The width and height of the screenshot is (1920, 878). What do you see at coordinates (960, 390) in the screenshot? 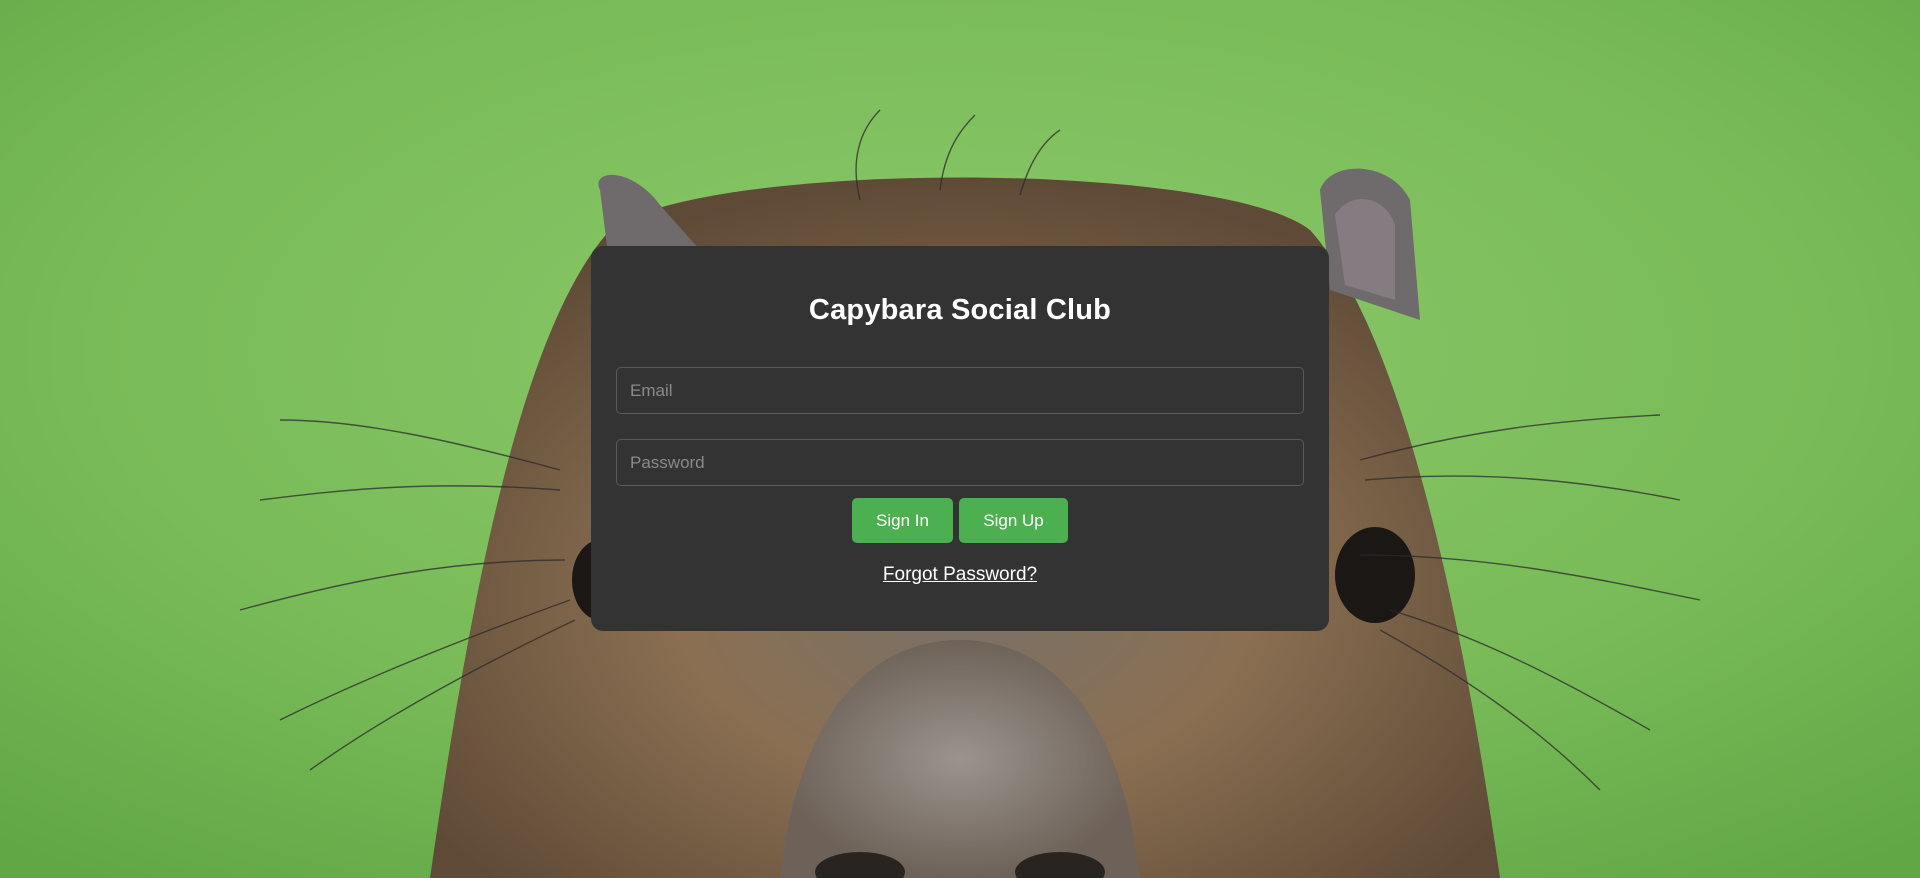
I see `email-field` at bounding box center [960, 390].